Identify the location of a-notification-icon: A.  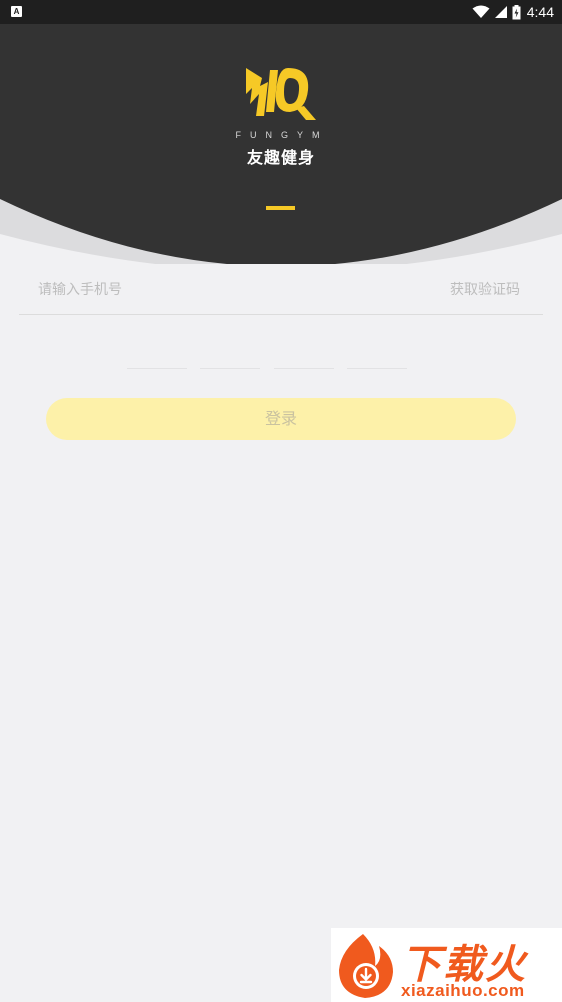
(16, 11).